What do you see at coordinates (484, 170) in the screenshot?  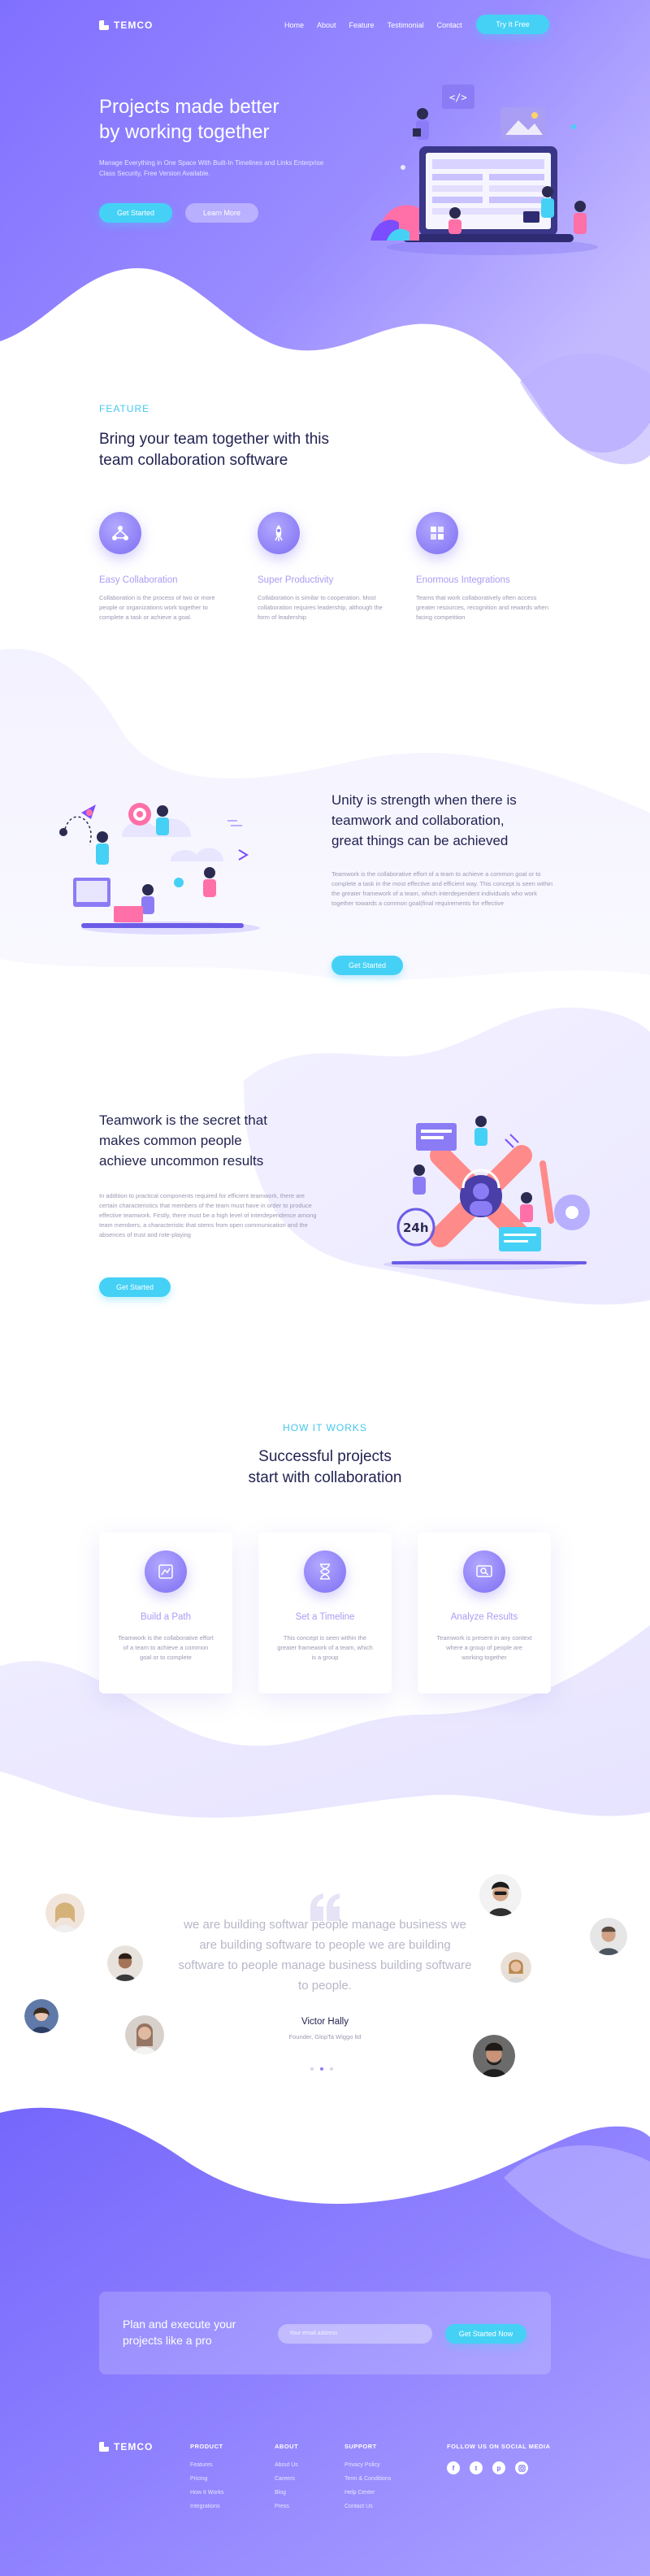 I see `hero-illustration: </>` at bounding box center [484, 170].